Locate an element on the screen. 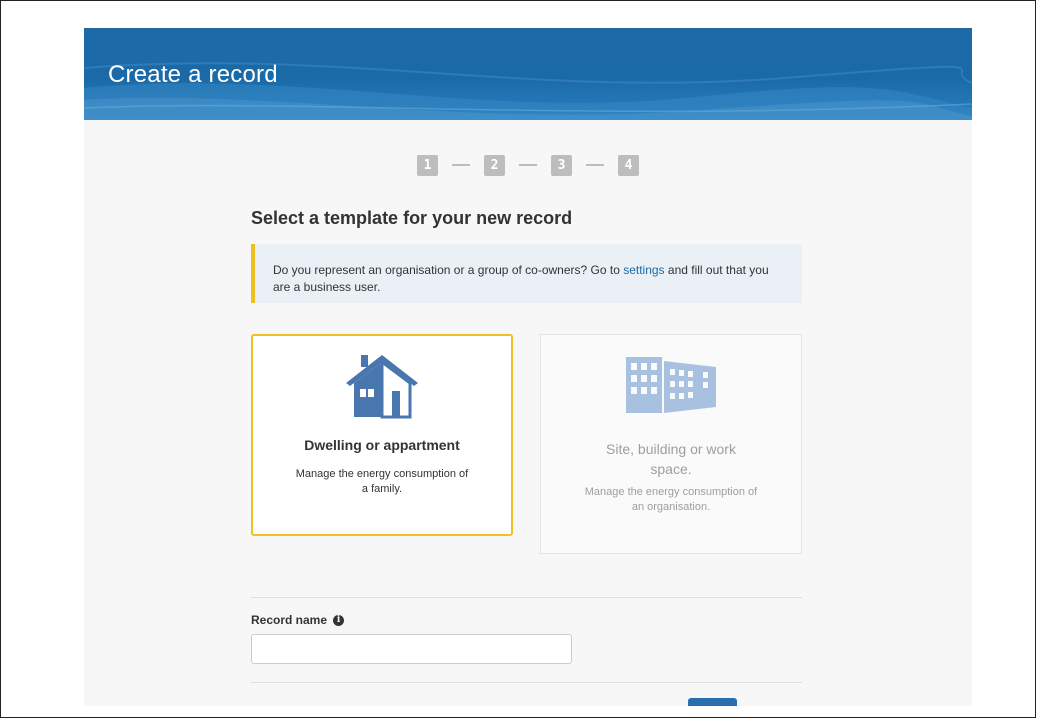  template-title: Site, building or work space. is located at coordinates (671, 459).